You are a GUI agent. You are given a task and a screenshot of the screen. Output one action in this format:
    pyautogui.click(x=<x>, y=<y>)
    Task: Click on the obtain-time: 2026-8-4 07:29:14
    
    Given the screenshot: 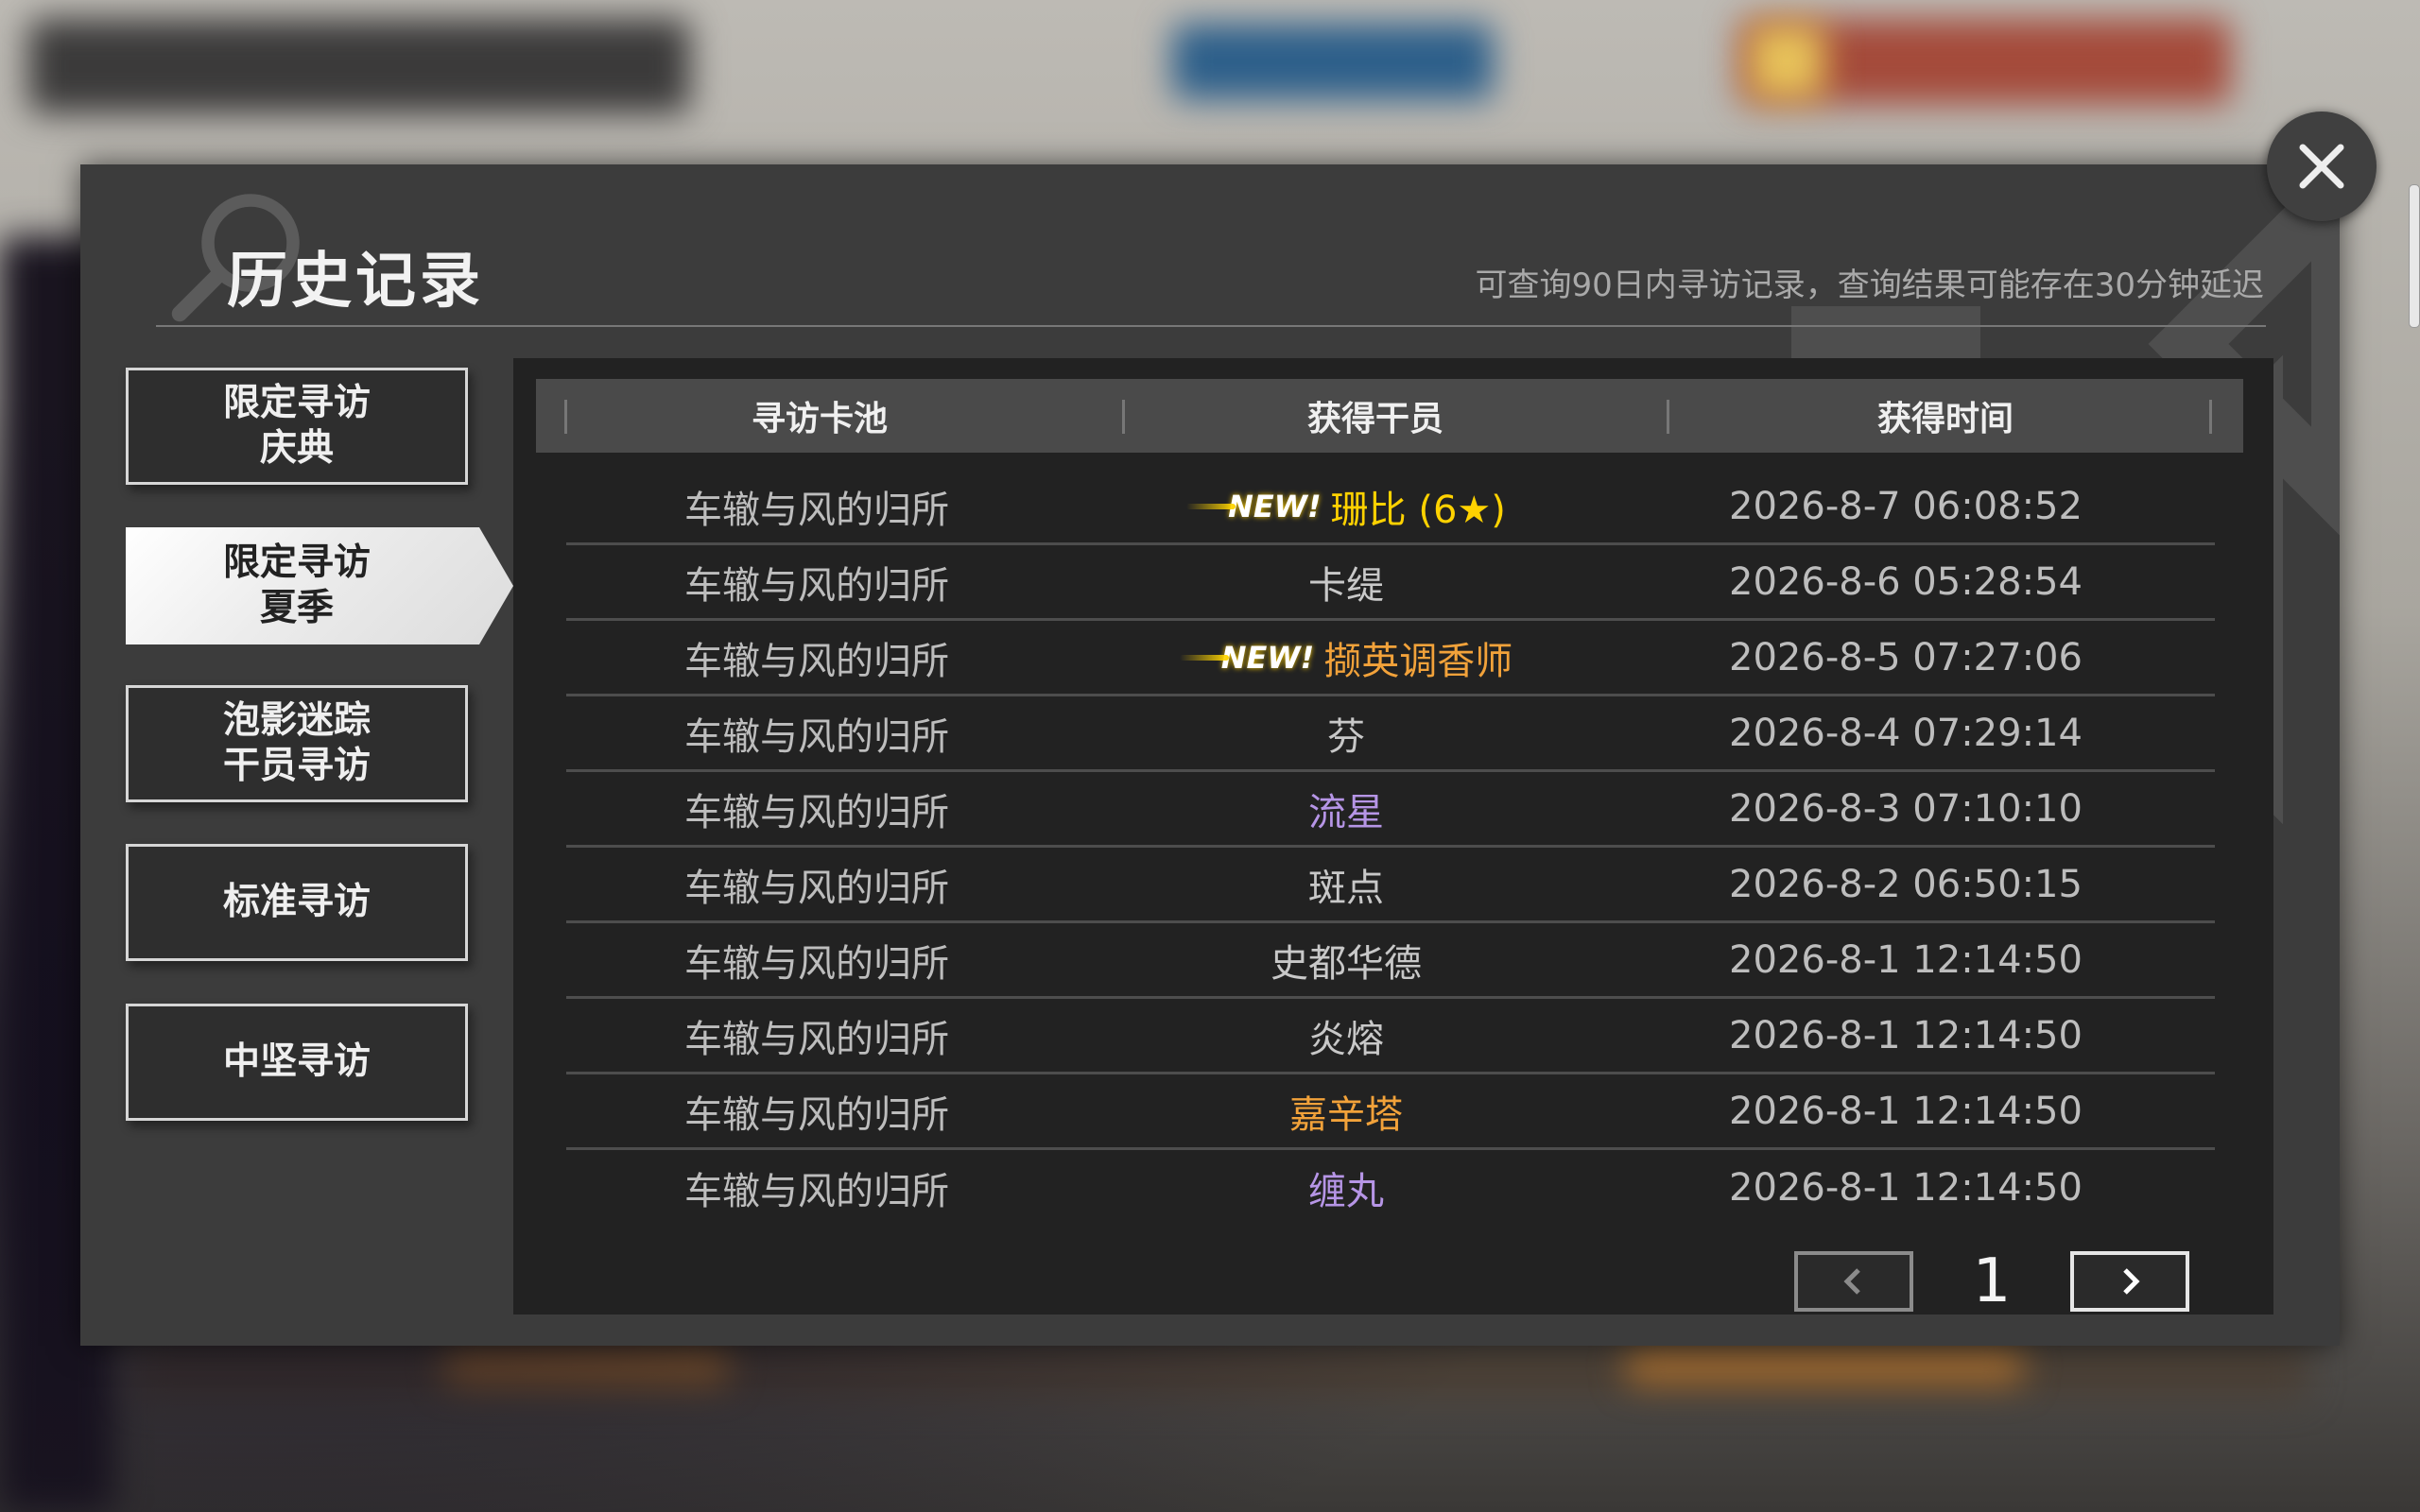 What is the action you would take?
    pyautogui.click(x=1906, y=733)
    